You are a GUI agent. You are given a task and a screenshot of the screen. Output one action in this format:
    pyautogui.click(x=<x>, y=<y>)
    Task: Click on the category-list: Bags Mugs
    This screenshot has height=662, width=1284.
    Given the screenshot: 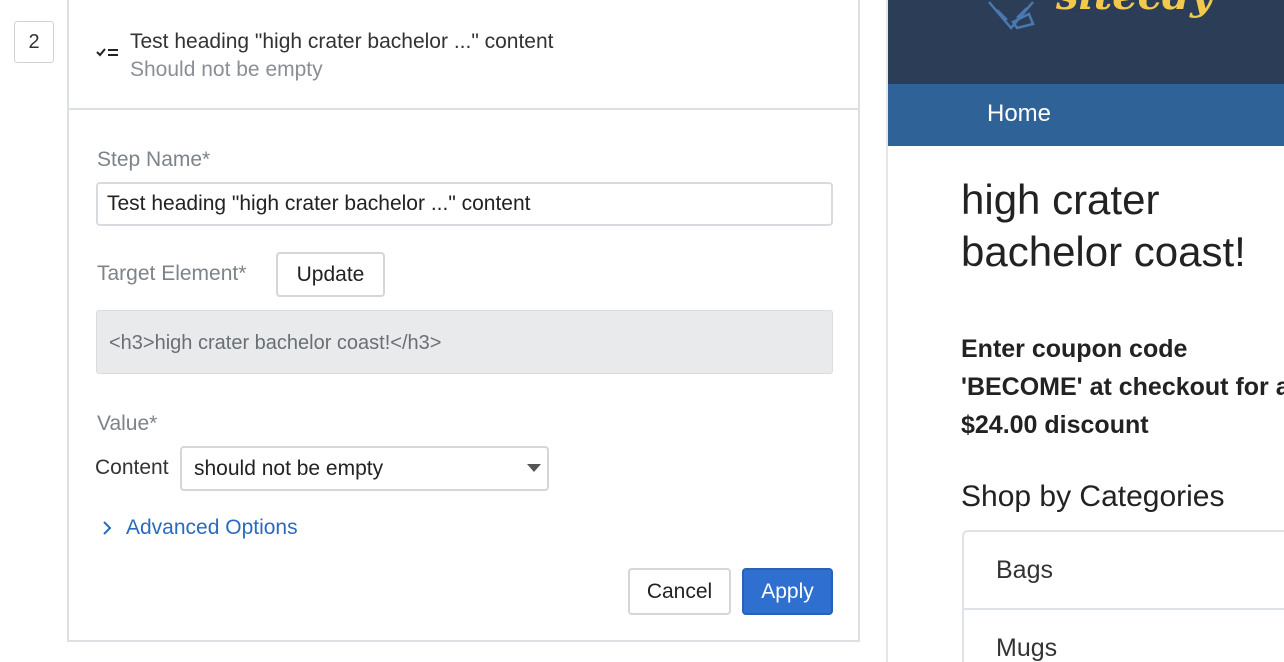 What is the action you would take?
    pyautogui.click(x=1123, y=596)
    